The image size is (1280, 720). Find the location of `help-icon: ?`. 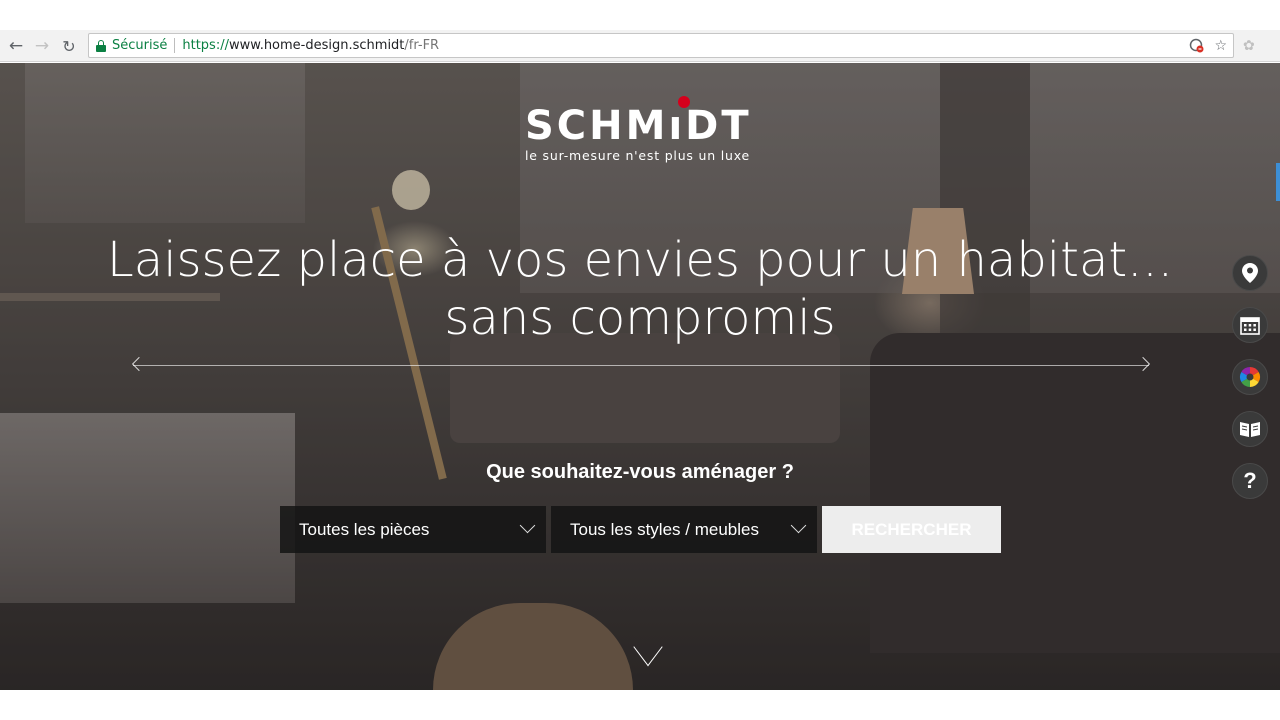

help-icon: ? is located at coordinates (1250, 480).